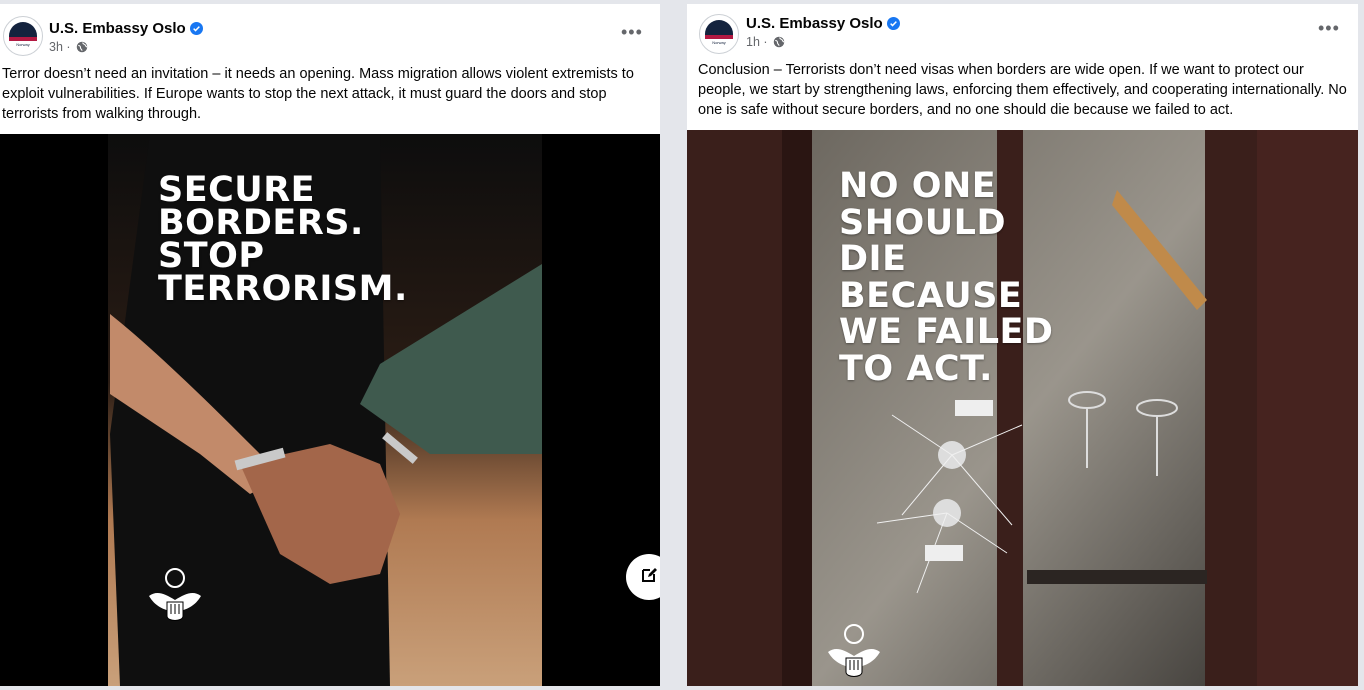  Describe the element at coordinates (649, 577) in the screenshot. I see `compose-icon` at that location.